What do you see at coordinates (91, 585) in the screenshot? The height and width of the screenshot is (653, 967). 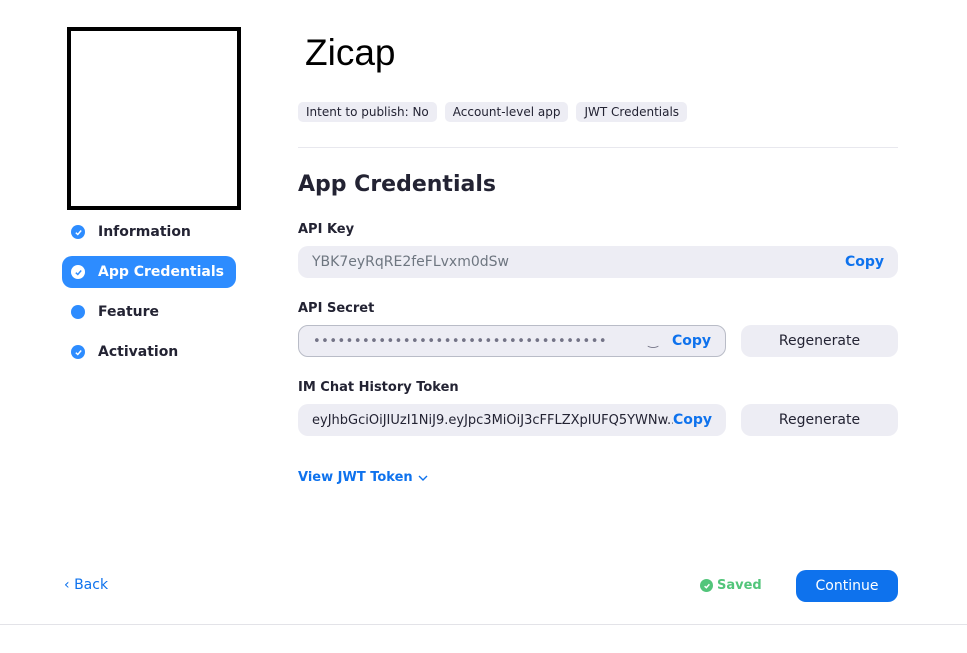 I see `back-label: Back` at bounding box center [91, 585].